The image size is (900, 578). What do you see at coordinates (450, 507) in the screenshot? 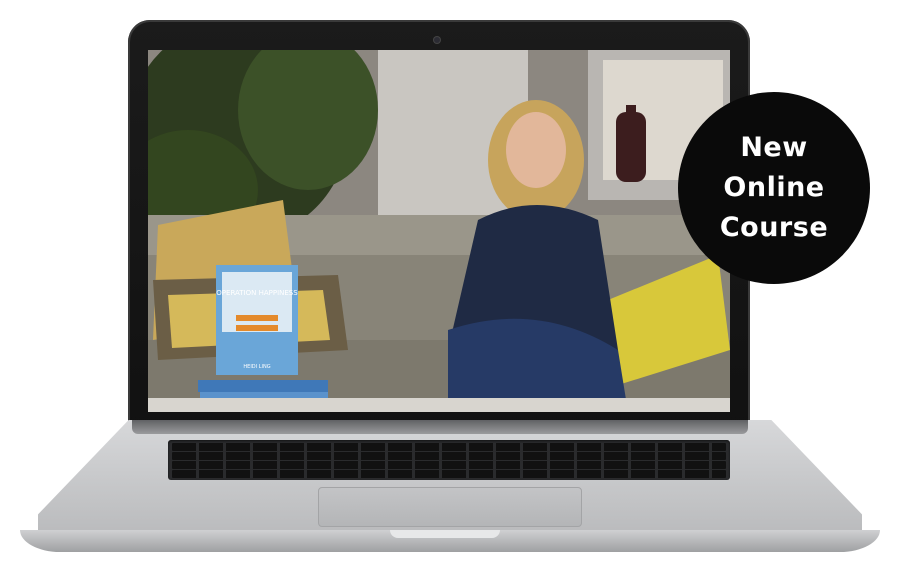
I see `laptop-trackpad` at bounding box center [450, 507].